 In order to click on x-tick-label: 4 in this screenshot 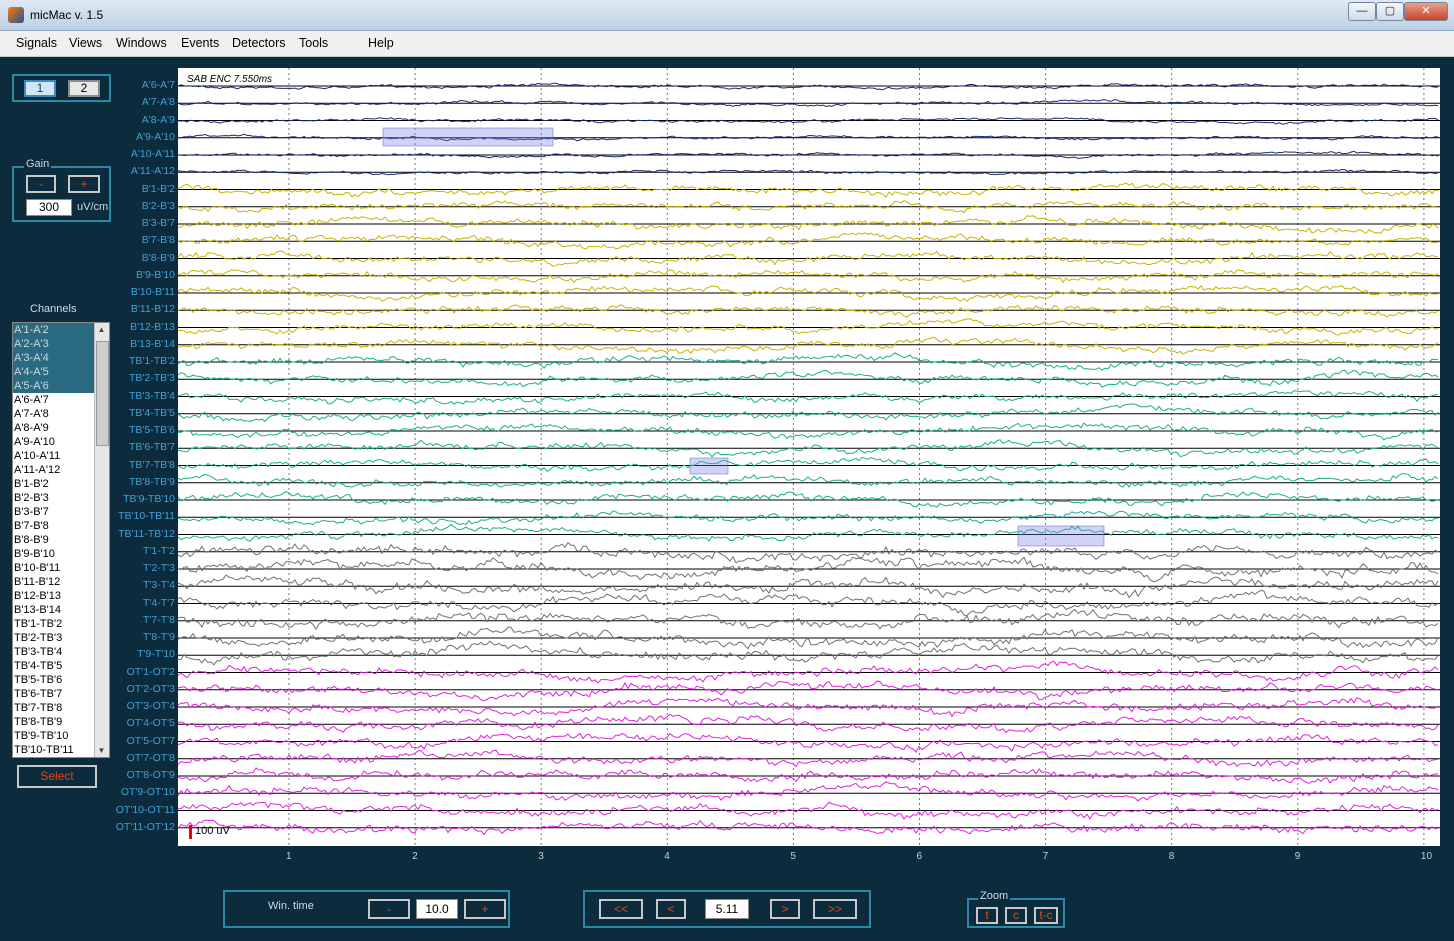, I will do `click(667, 856)`.